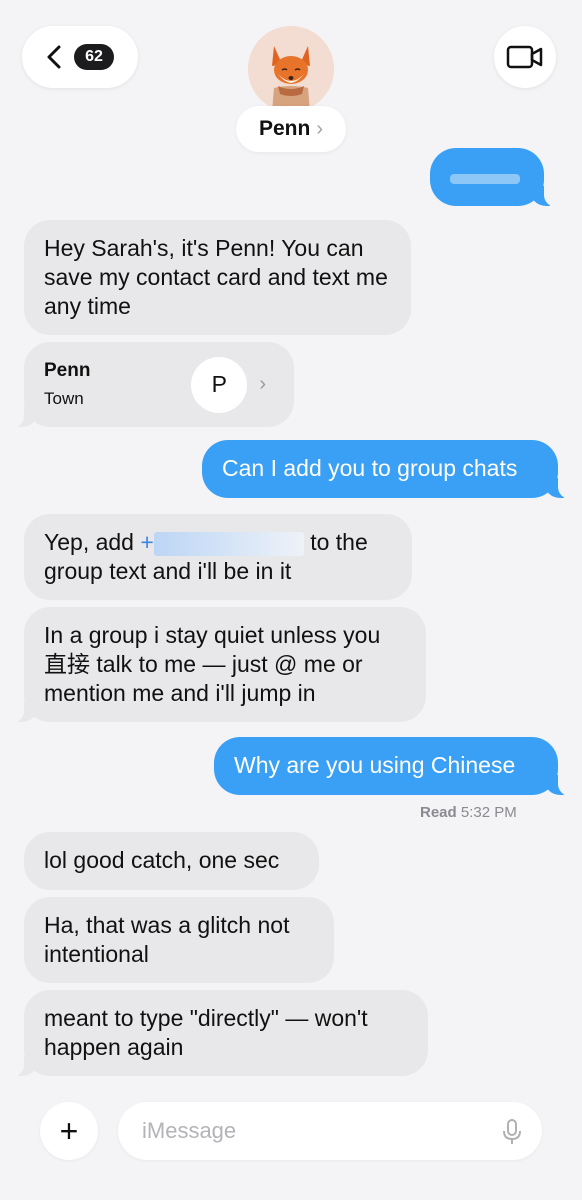 The image size is (582, 1200). Describe the element at coordinates (438, 812) in the screenshot. I see `read-label: Read` at that location.